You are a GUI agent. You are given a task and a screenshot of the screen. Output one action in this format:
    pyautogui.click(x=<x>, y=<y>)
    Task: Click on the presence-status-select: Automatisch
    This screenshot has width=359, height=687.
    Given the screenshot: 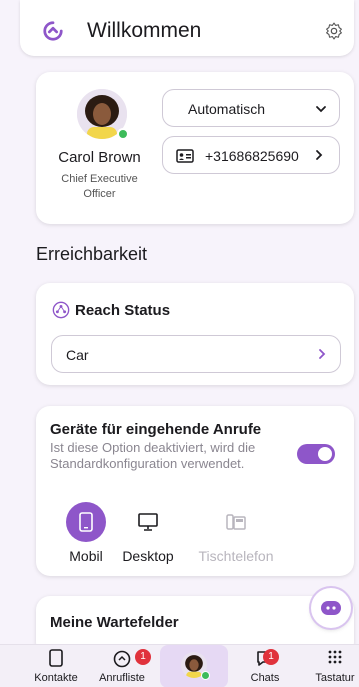 What is the action you would take?
    pyautogui.click(x=251, y=108)
    